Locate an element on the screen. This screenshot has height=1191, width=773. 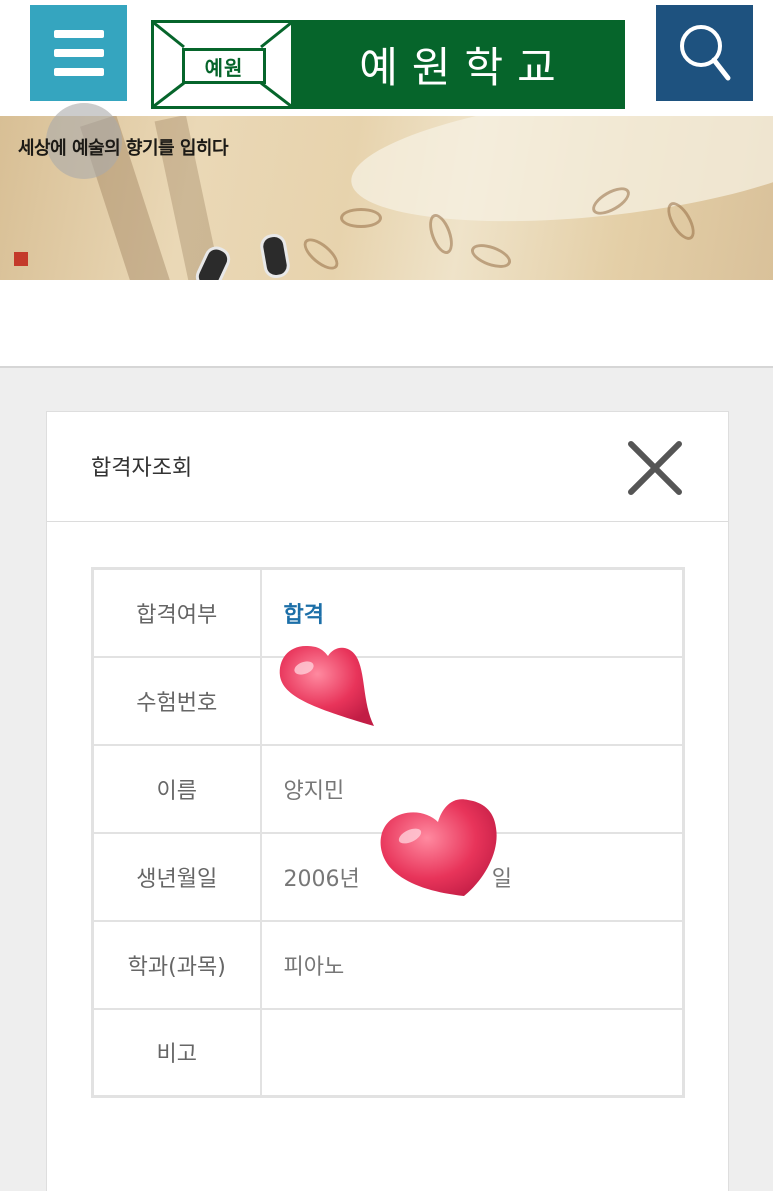
row-label-name: 이름 is located at coordinates (176, 788).